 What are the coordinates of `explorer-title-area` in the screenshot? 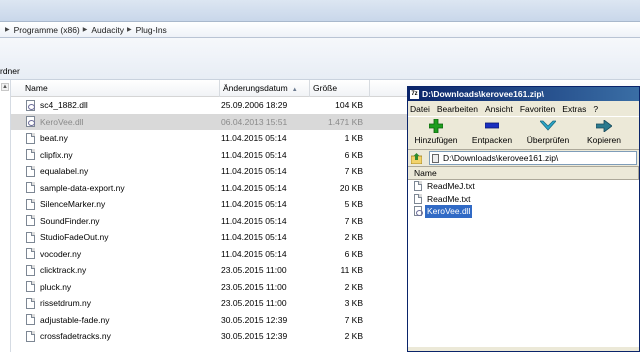 It's located at (320, 11).